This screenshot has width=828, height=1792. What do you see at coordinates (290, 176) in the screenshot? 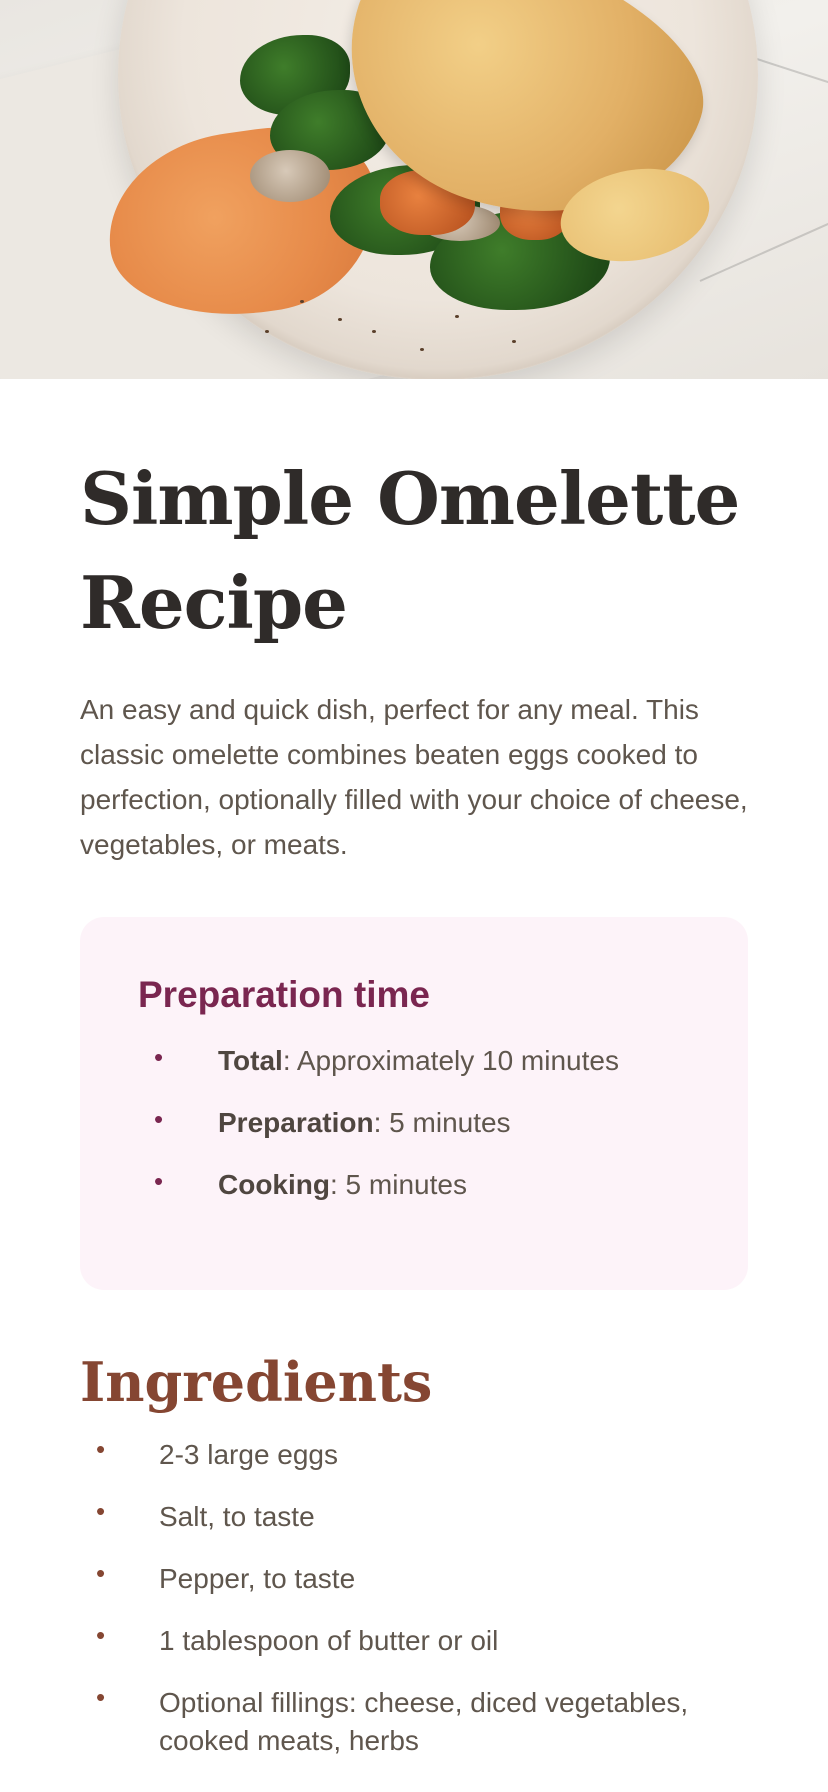
I see `mushroom-slice` at bounding box center [290, 176].